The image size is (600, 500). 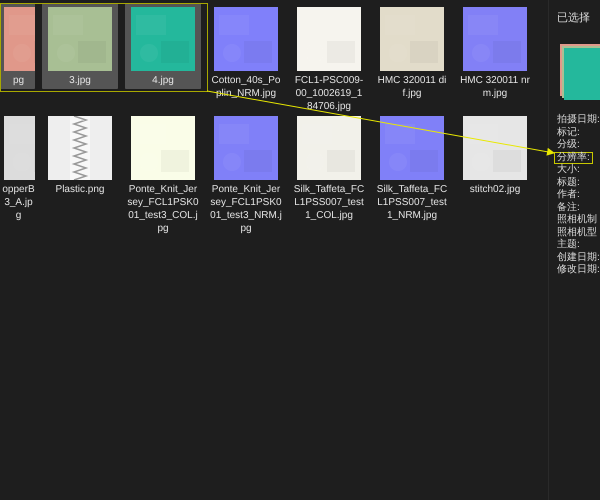 What do you see at coordinates (412, 52) in the screenshot?
I see `file-tile: HMC 320011 dif.jpg` at bounding box center [412, 52].